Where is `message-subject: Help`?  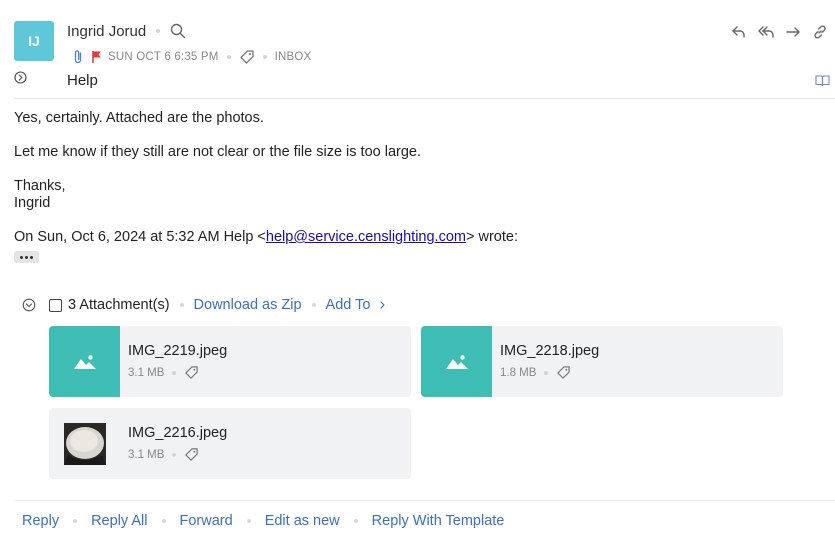
message-subject: Help is located at coordinates (82, 80).